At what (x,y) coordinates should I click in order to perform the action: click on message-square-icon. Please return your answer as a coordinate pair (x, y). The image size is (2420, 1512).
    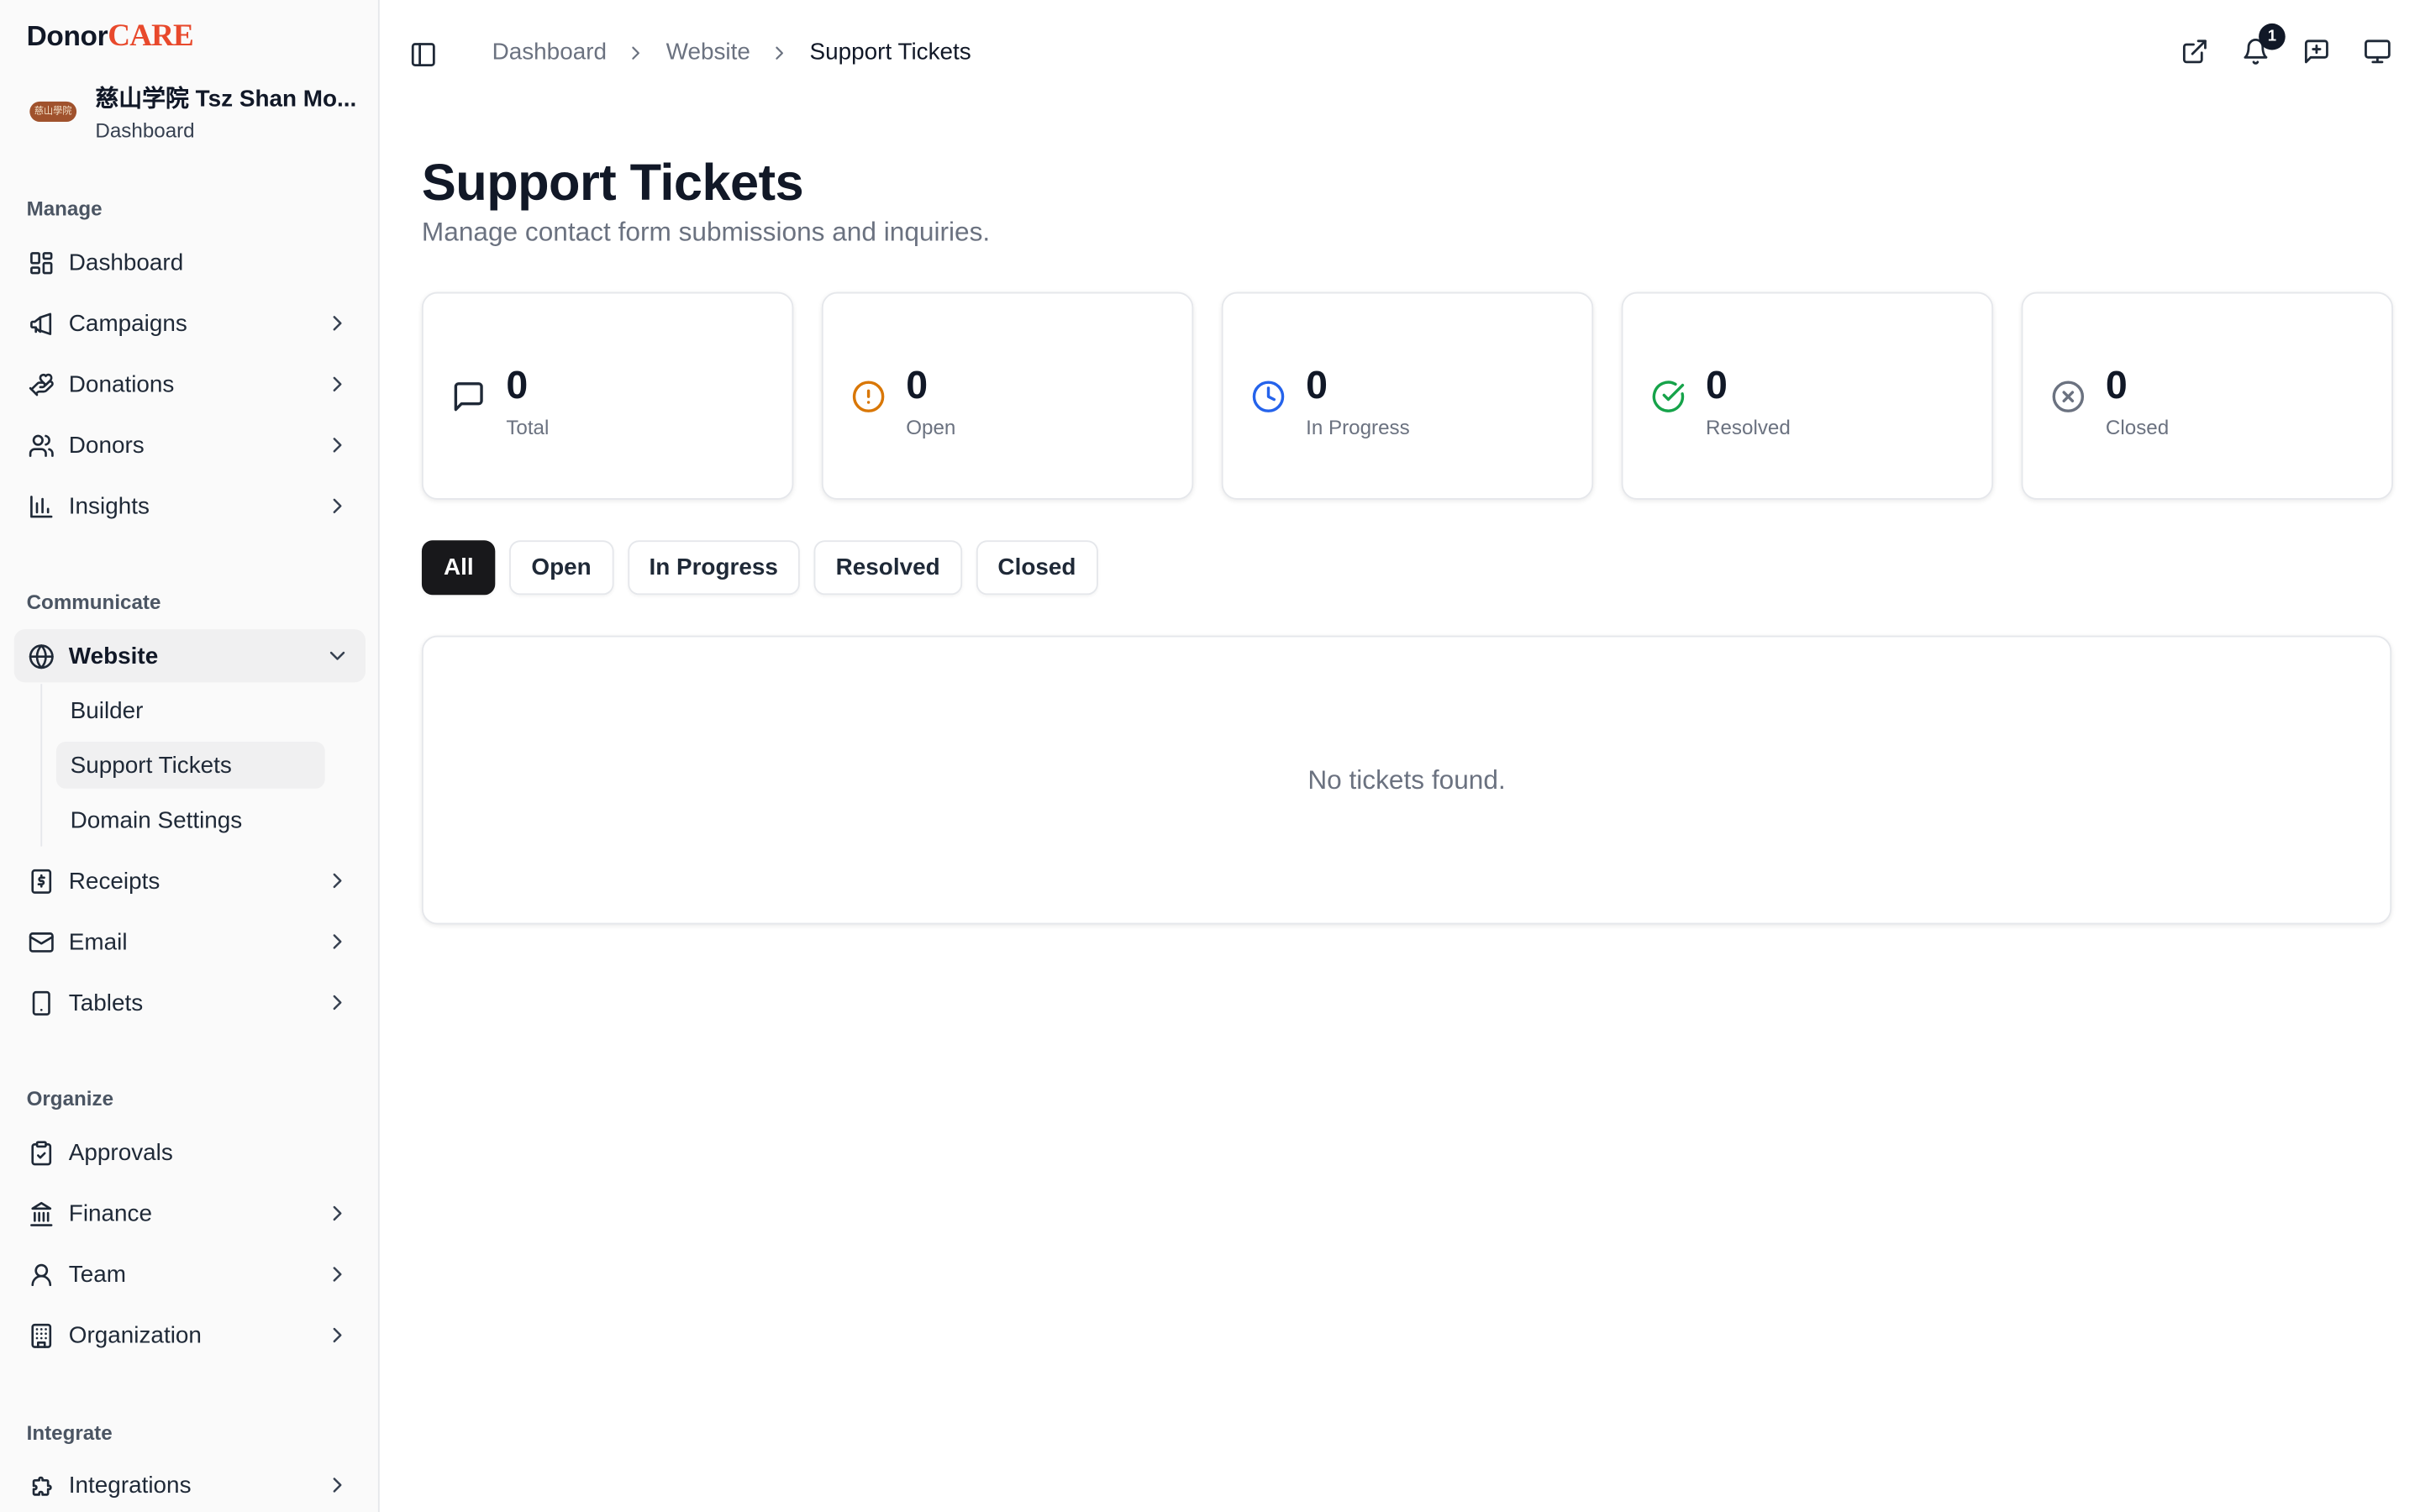
    Looking at the image, I should click on (468, 397).